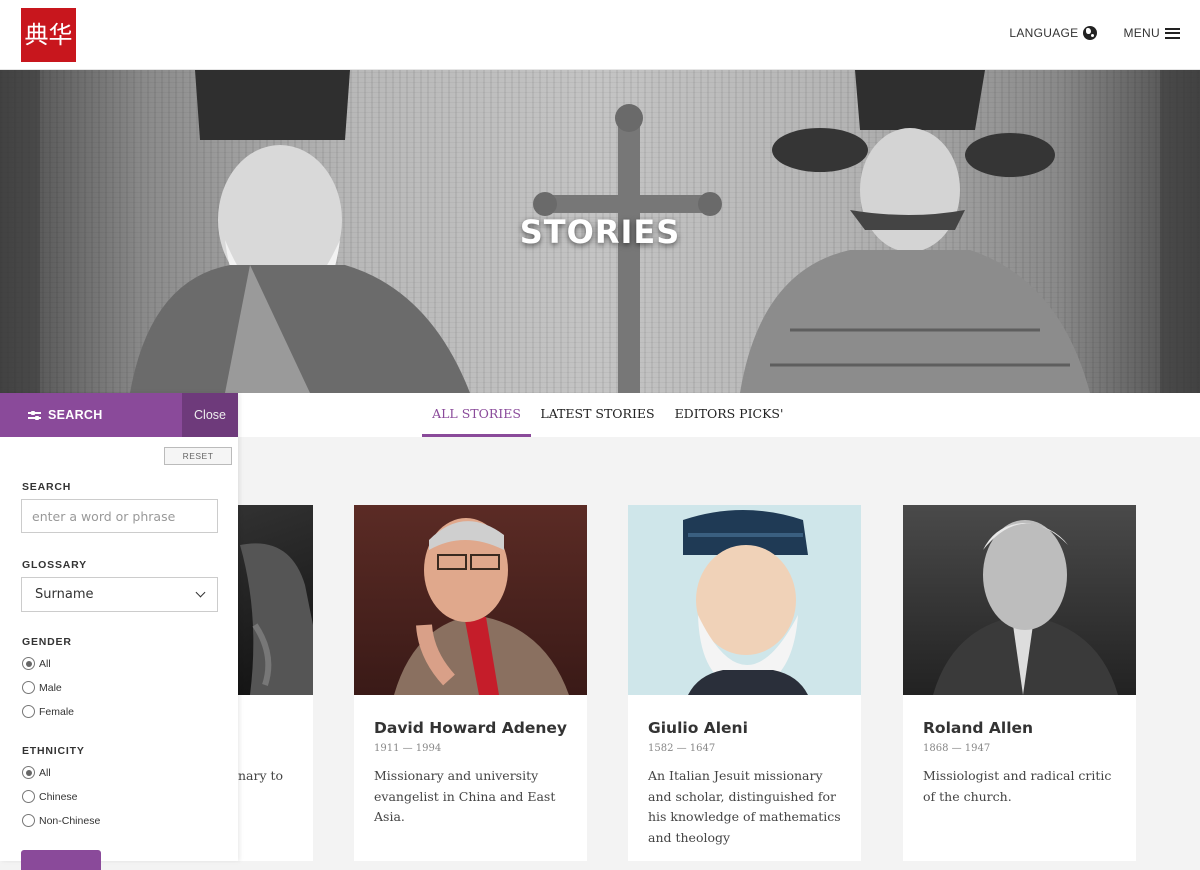 This screenshot has width=1200, height=870. I want to click on ethnicity-option-chinese: Chinese, so click(50, 796).